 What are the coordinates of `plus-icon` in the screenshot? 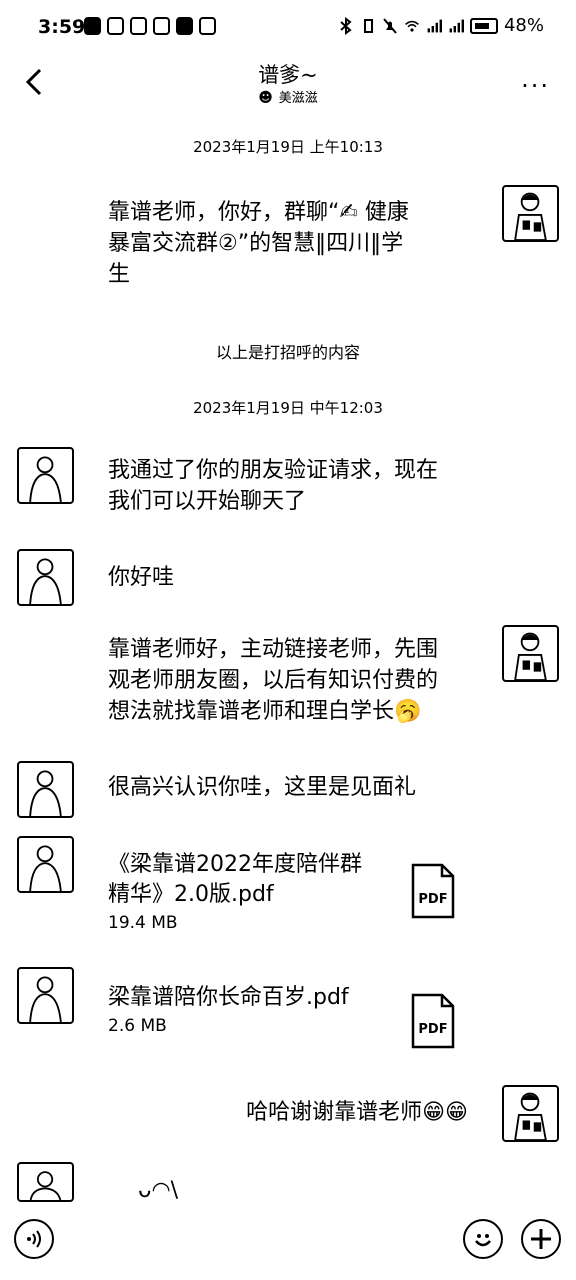 It's located at (541, 1239).